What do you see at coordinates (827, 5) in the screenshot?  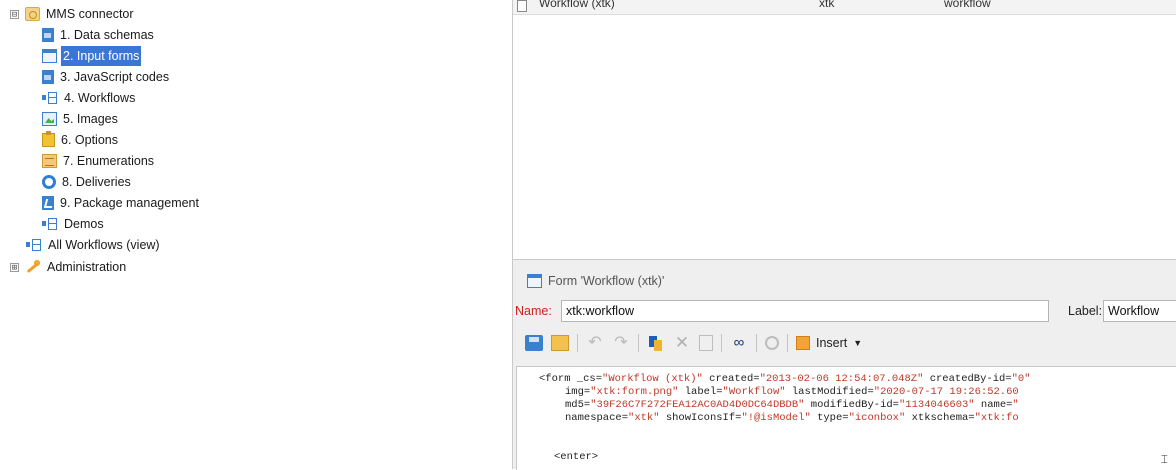 I see `list-cell-namespace: xtk` at bounding box center [827, 5].